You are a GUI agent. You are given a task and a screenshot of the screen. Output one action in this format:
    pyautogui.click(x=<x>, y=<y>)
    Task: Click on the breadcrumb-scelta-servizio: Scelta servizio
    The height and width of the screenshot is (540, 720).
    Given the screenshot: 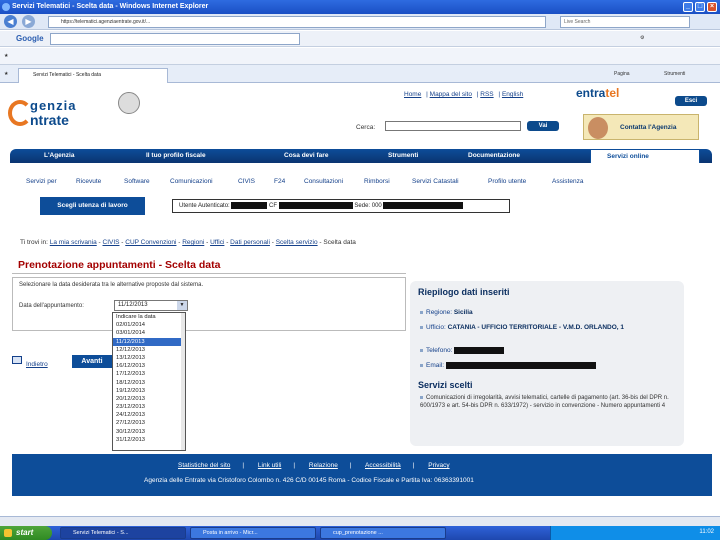 What is the action you would take?
    pyautogui.click(x=297, y=242)
    